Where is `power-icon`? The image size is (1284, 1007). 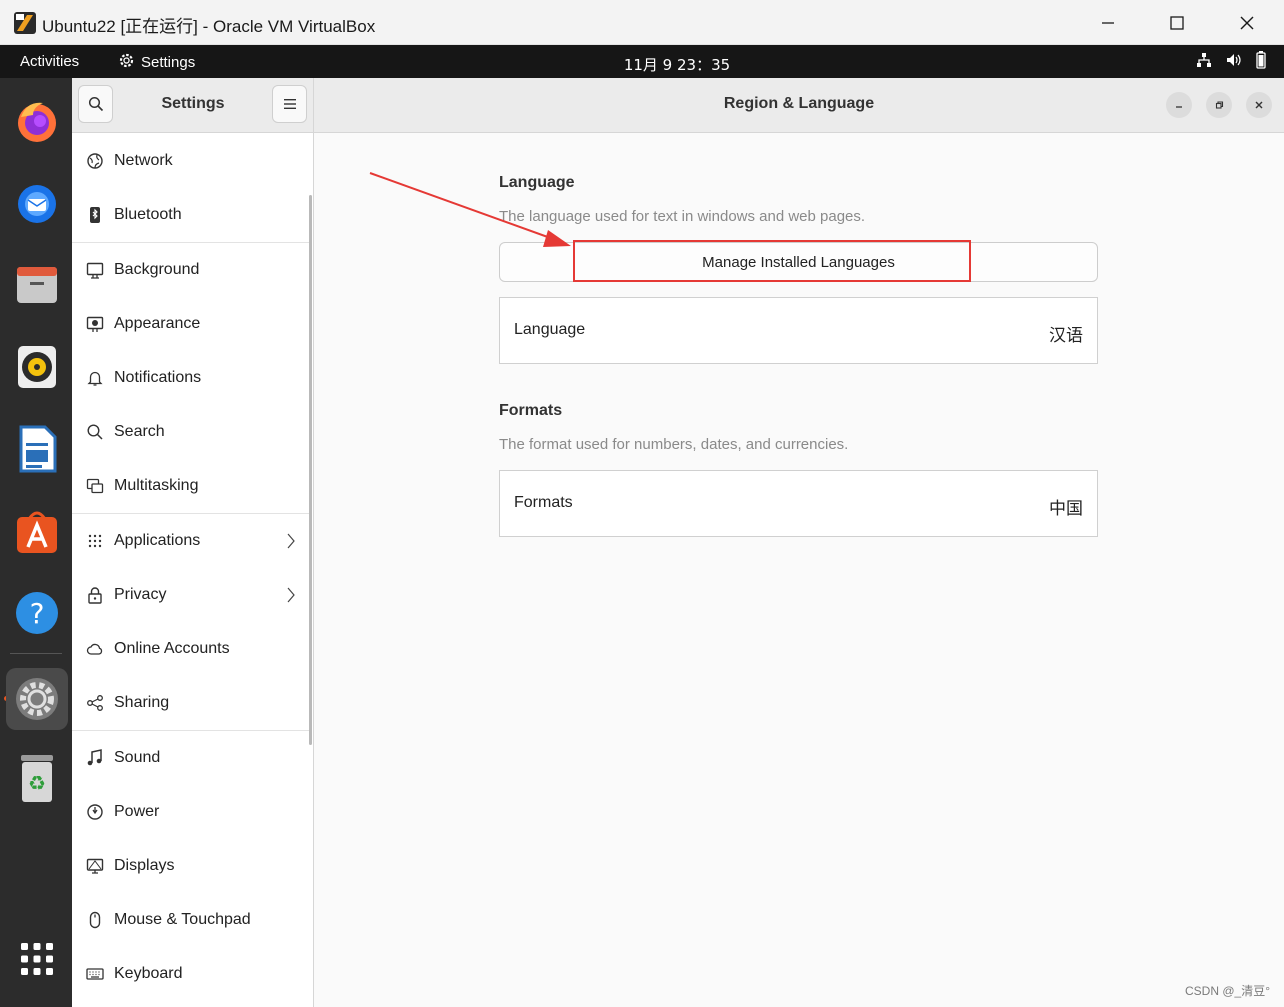
power-icon is located at coordinates (95, 812).